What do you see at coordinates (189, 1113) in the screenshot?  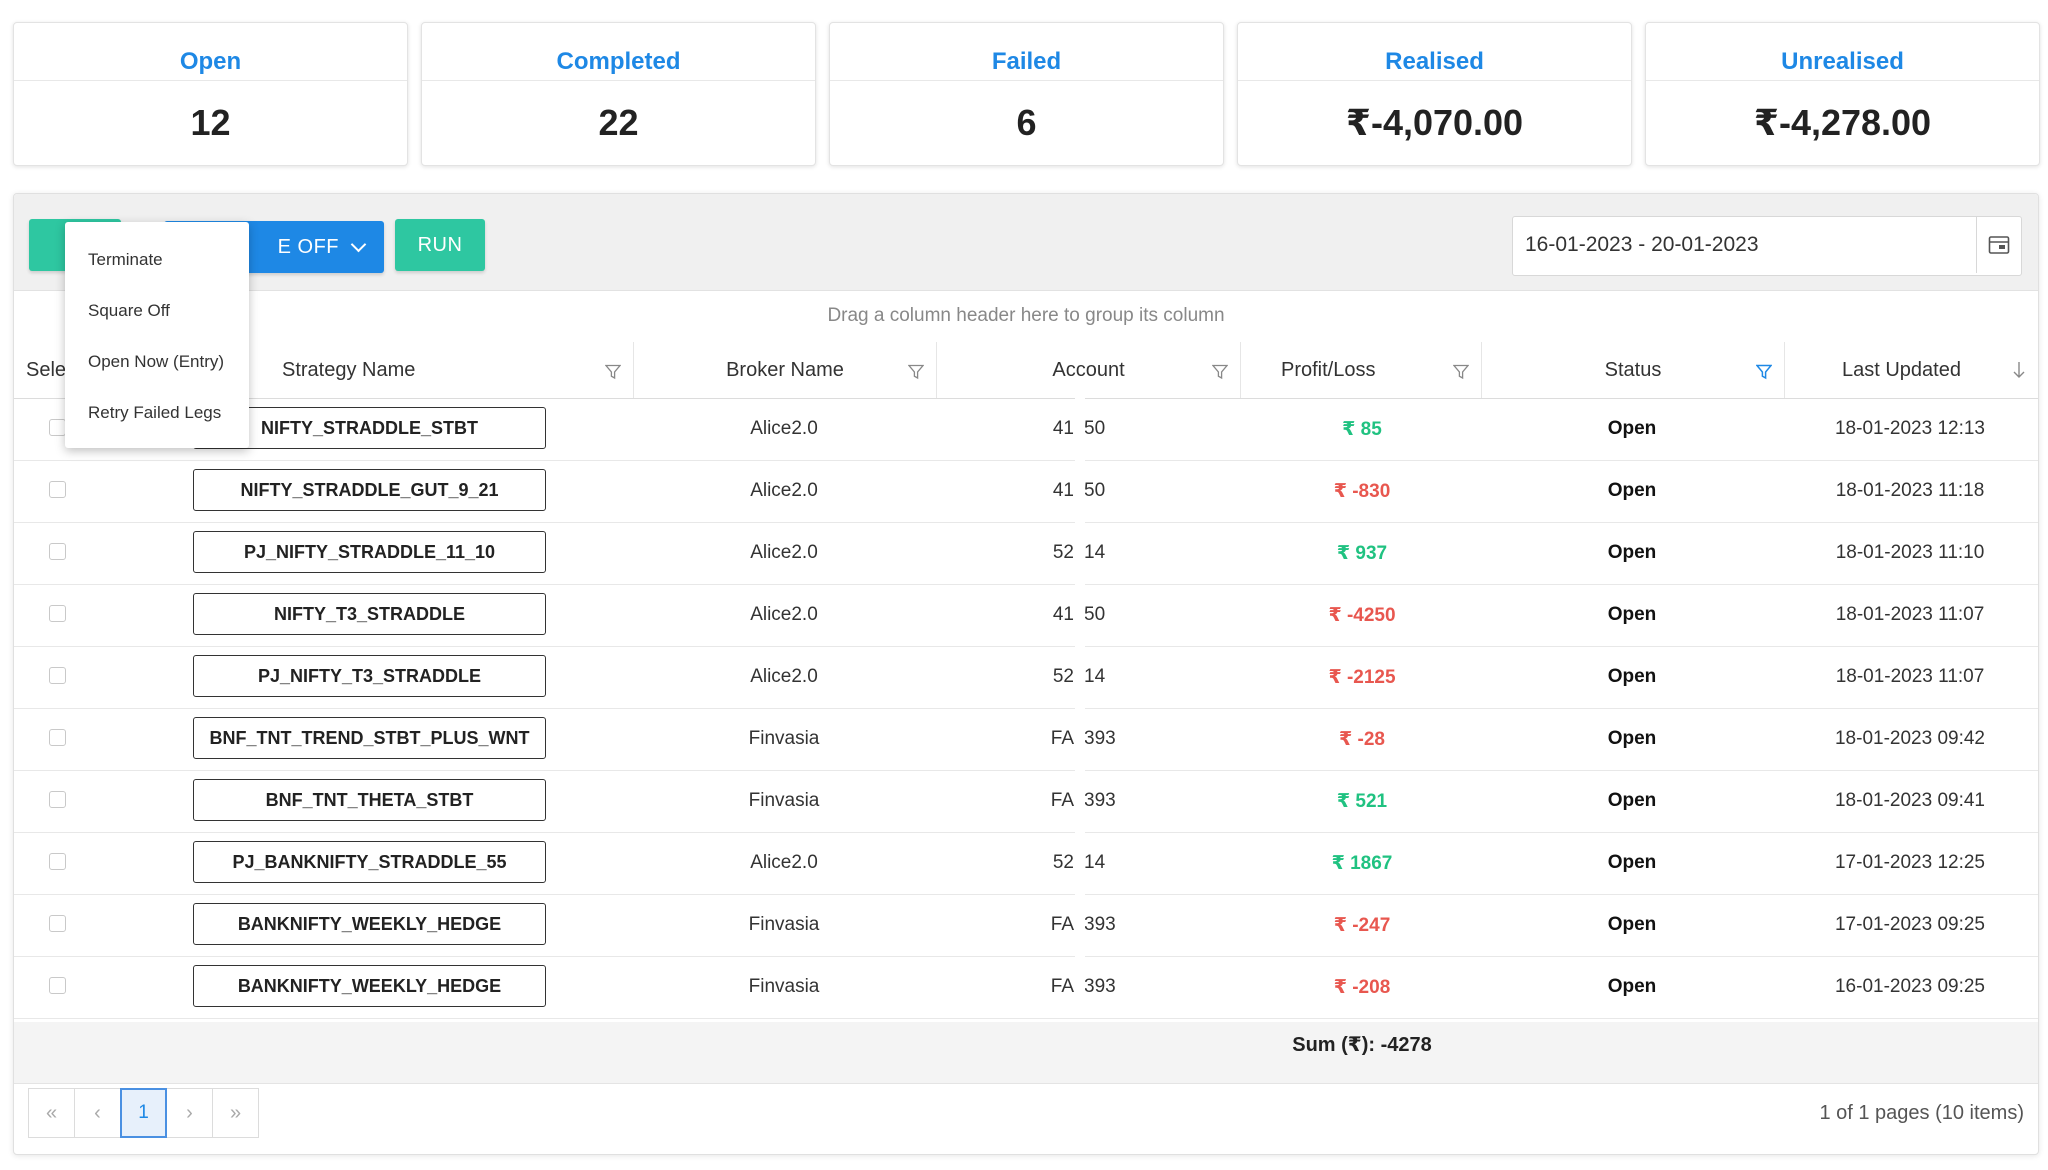 I see `next-page-button: ›` at bounding box center [189, 1113].